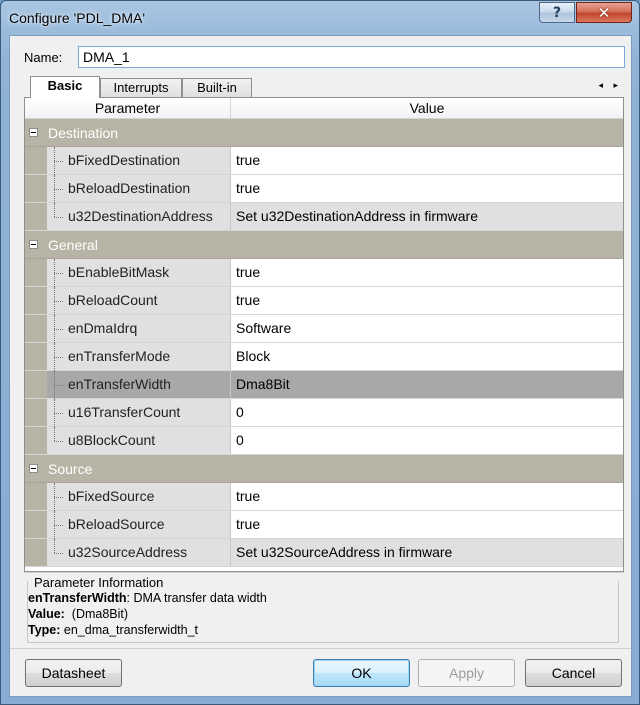 The height and width of the screenshot is (705, 640). I want to click on property-row: bFixedDestination true, so click(324, 161).